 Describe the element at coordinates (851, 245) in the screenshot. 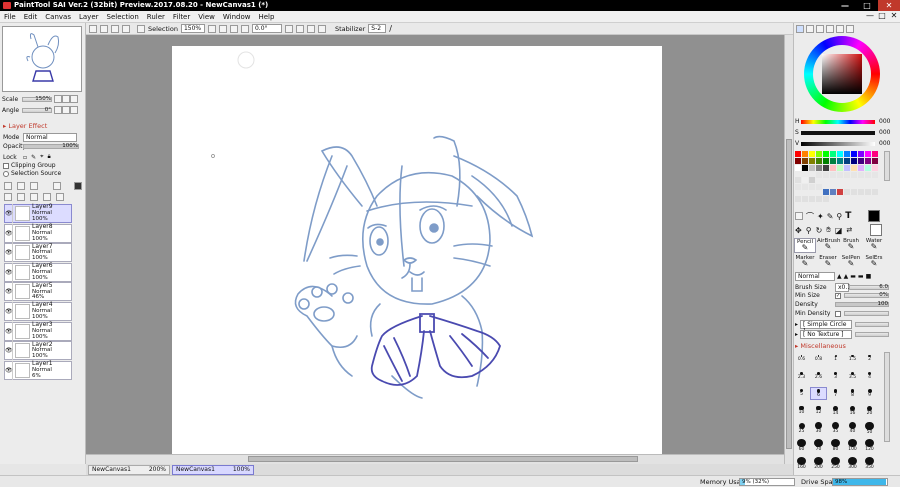

I see `tool-brush: Brush ✎` at that location.